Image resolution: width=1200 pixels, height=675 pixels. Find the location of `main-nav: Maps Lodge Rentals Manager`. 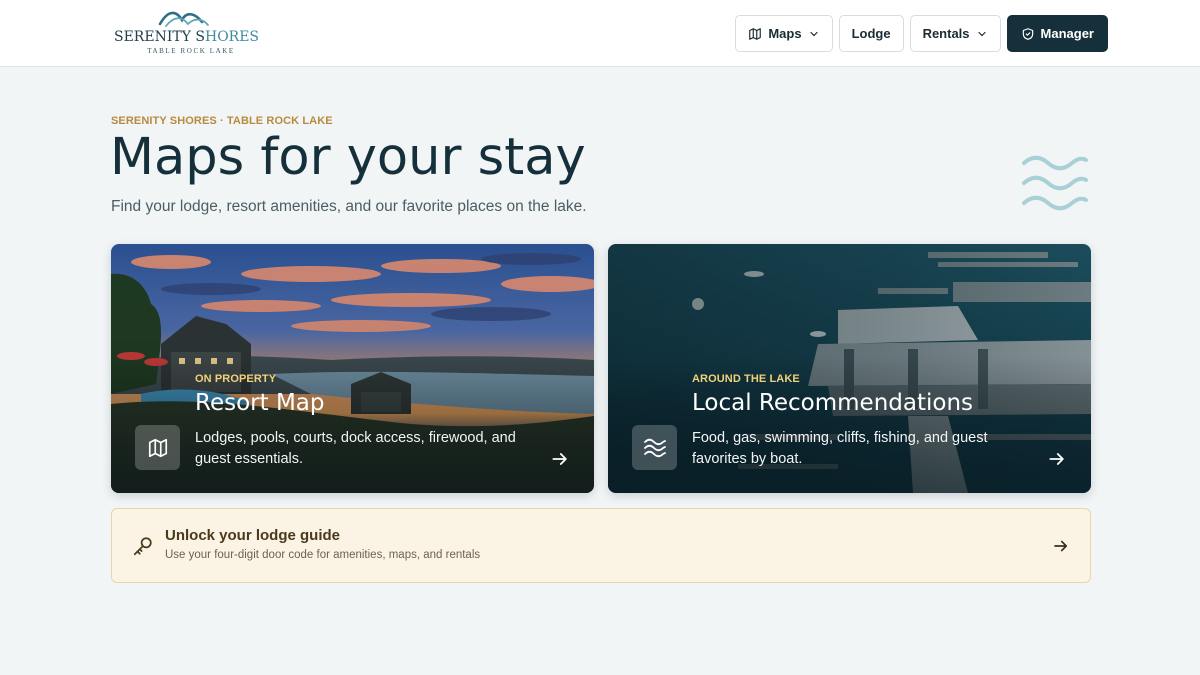

main-nav: Maps Lodge Rentals Manager is located at coordinates (921, 33).